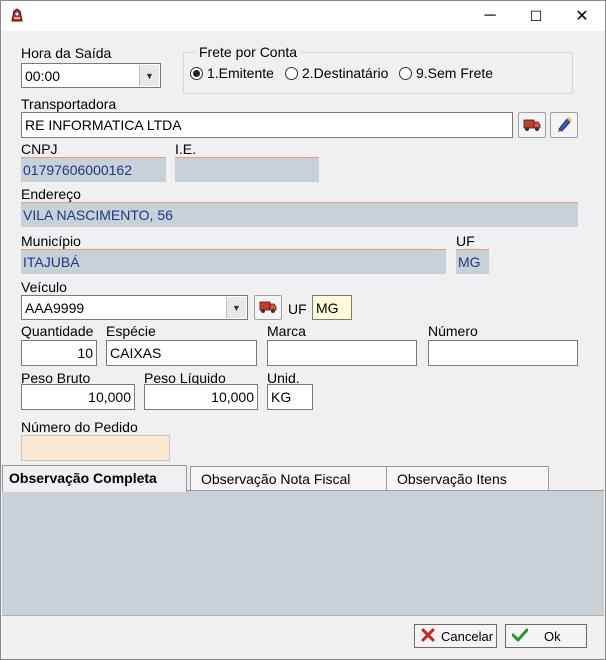  What do you see at coordinates (342, 353) in the screenshot?
I see `marca-input` at bounding box center [342, 353].